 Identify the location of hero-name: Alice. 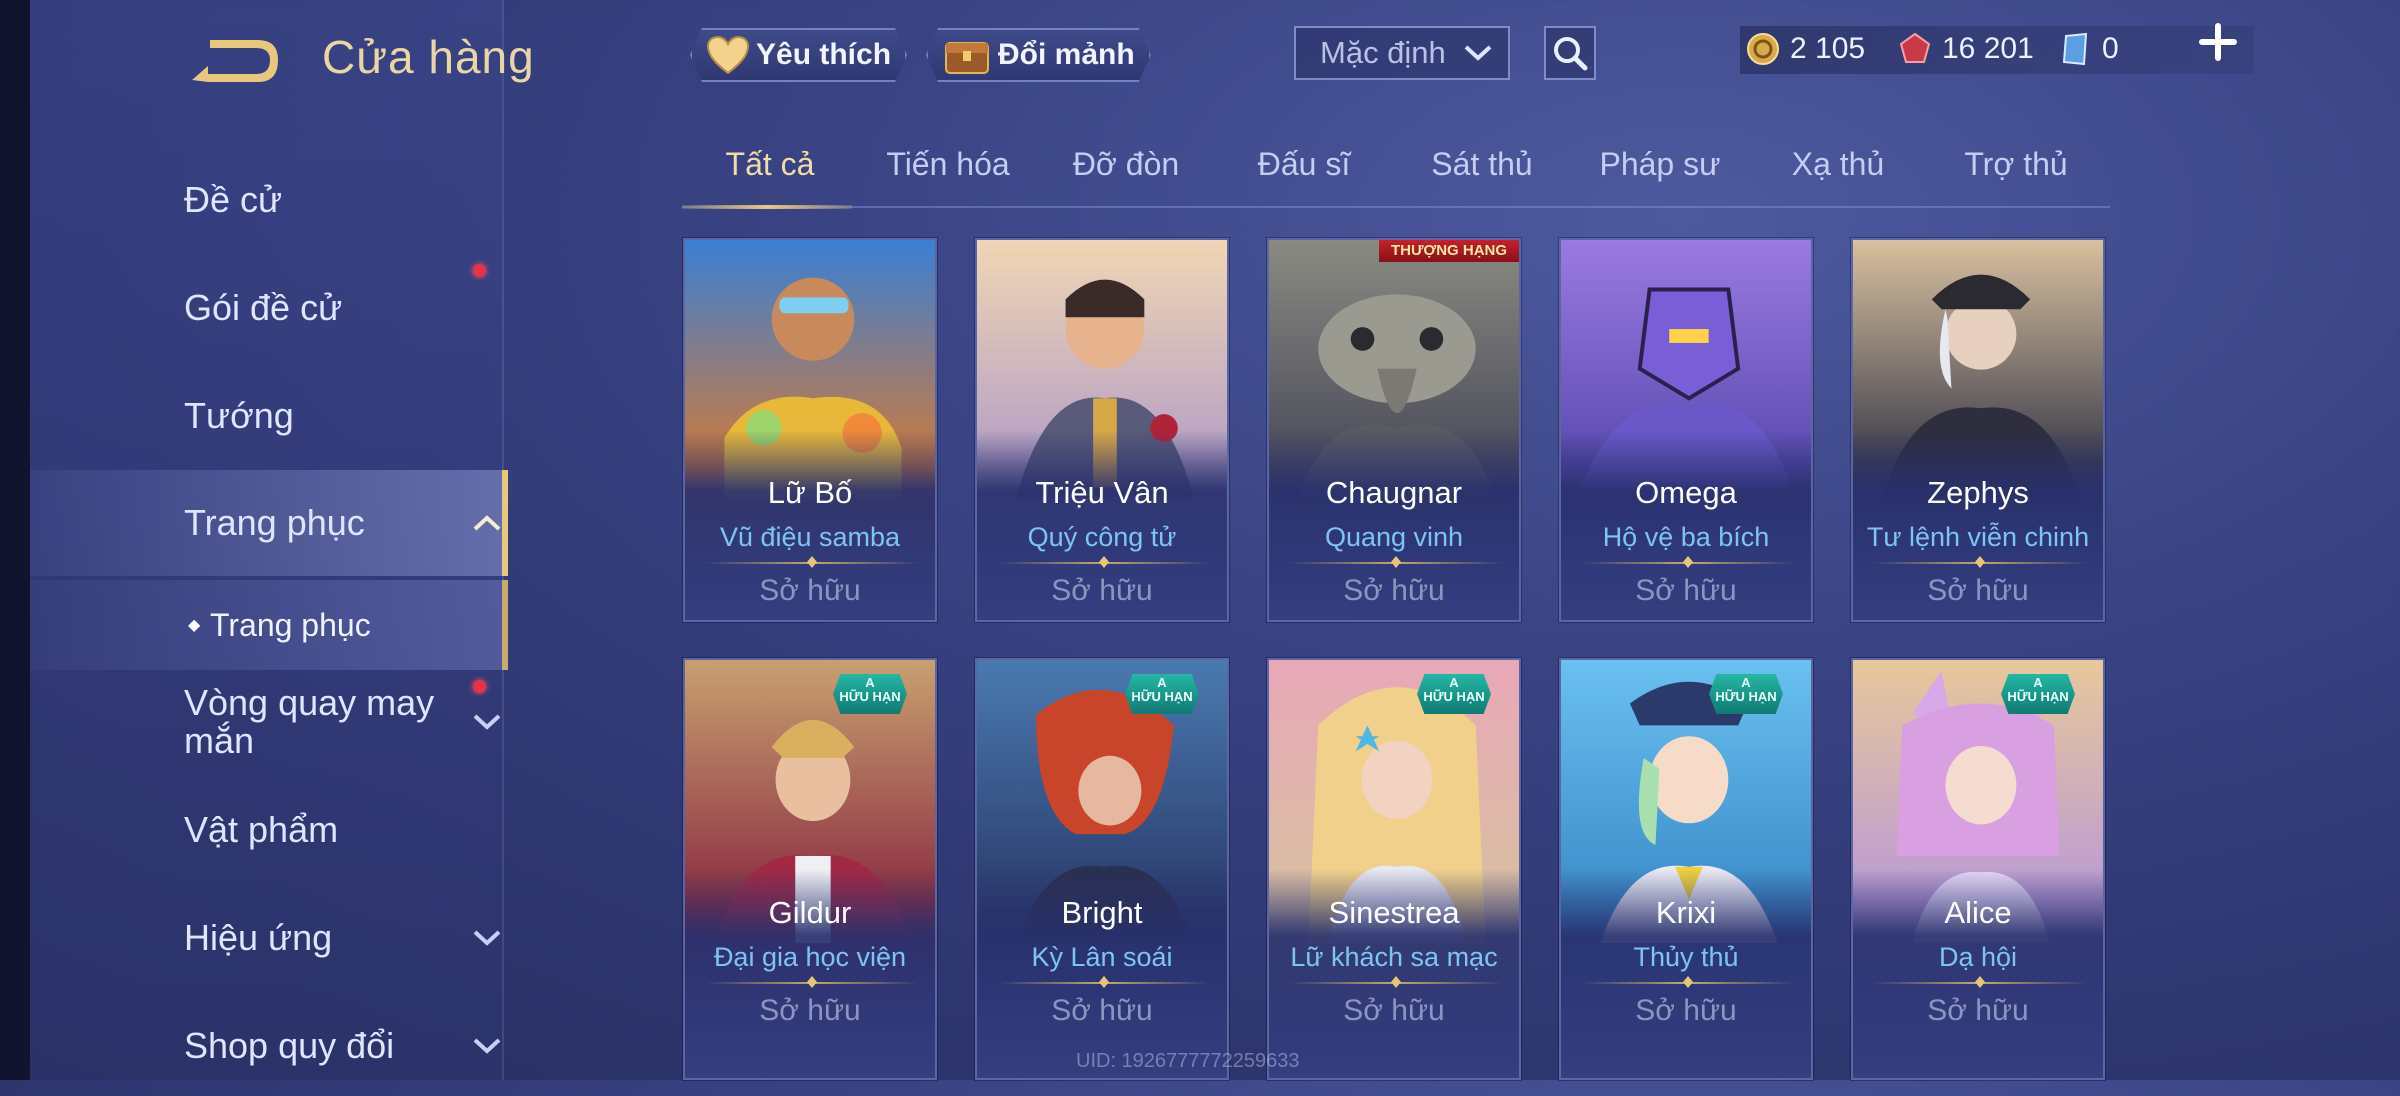
(1978, 912).